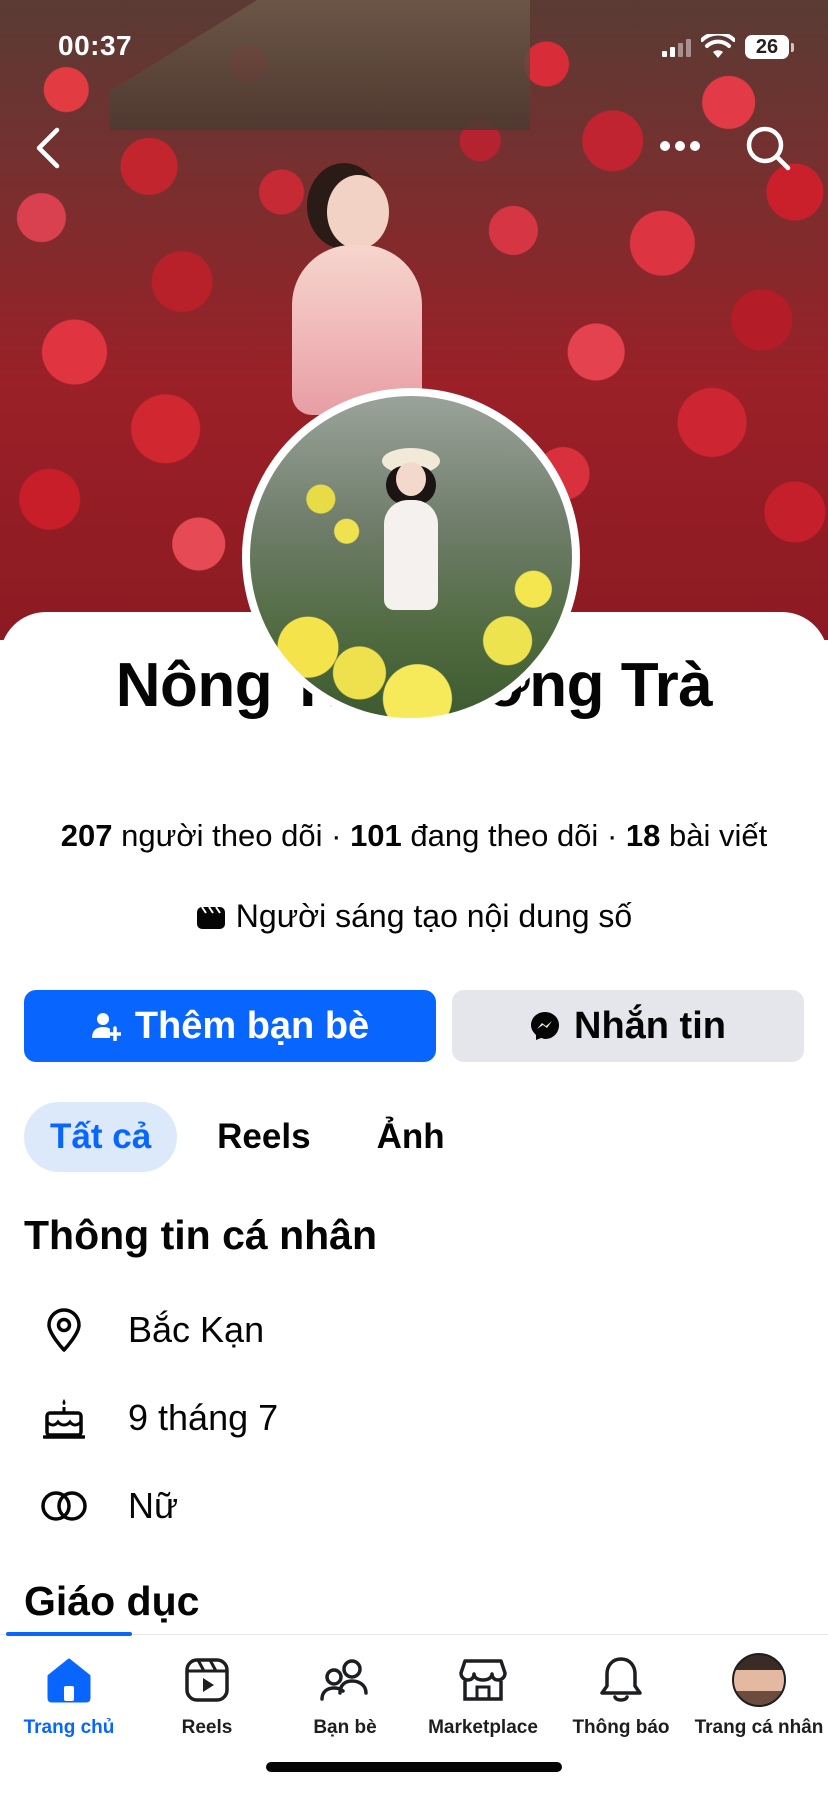  I want to click on info-birthday: 9 tháng 7, so click(159, 1418).